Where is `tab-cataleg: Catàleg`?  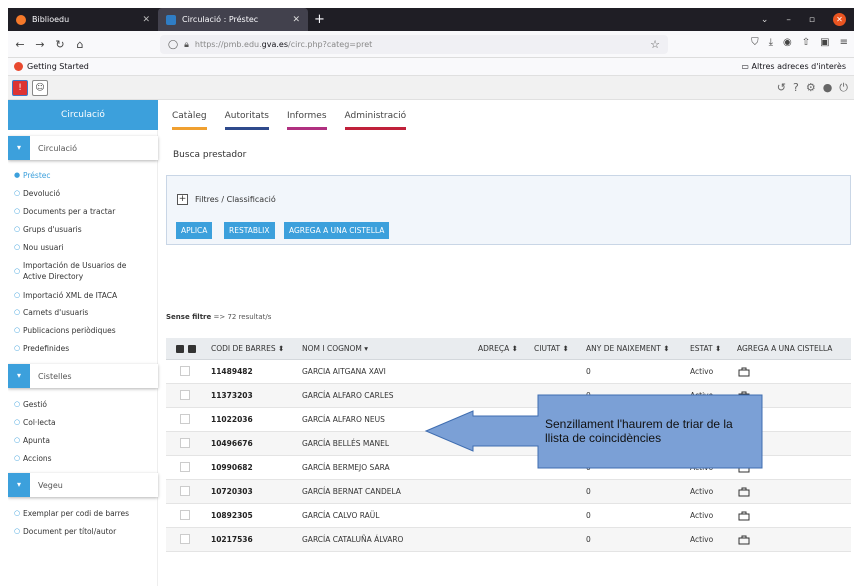
tab-cataleg: Catàleg is located at coordinates (189, 119).